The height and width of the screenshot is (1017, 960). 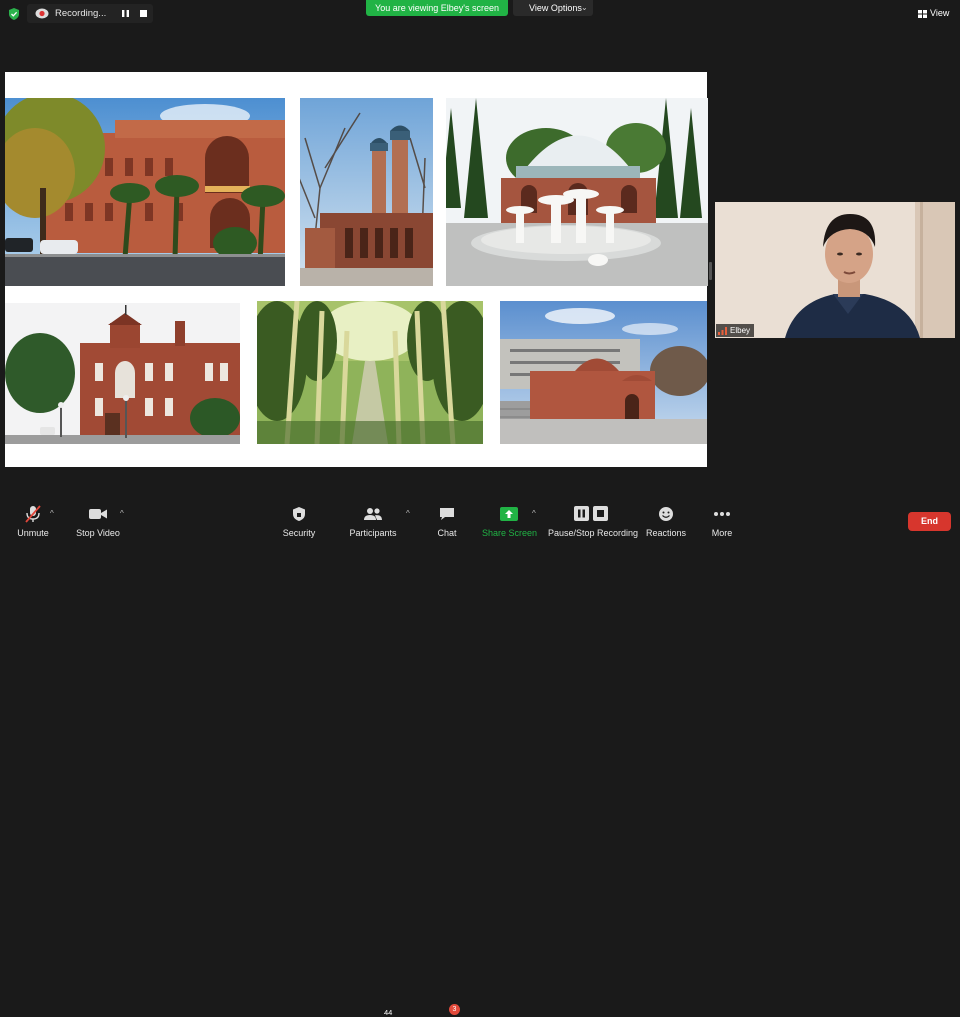 I want to click on share-options-caret: ^, so click(x=534, y=513).